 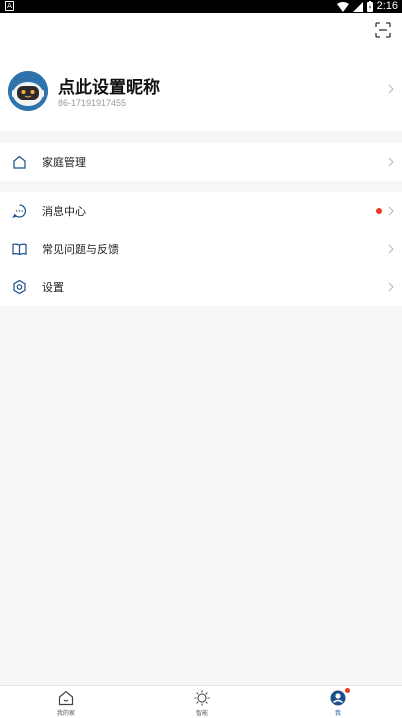 I want to click on robot-avatar-icon, so click(x=28, y=91).